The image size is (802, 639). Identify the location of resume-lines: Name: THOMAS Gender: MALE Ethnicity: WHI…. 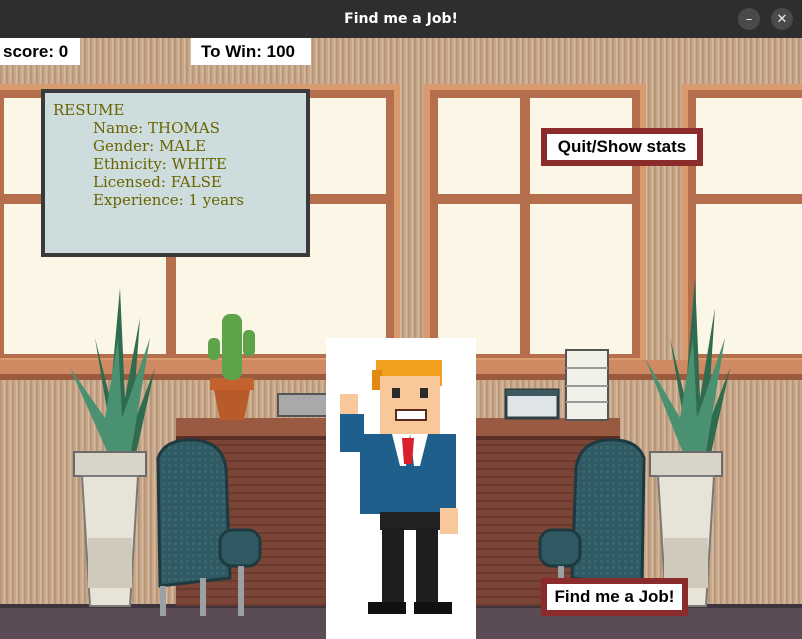
(168, 164).